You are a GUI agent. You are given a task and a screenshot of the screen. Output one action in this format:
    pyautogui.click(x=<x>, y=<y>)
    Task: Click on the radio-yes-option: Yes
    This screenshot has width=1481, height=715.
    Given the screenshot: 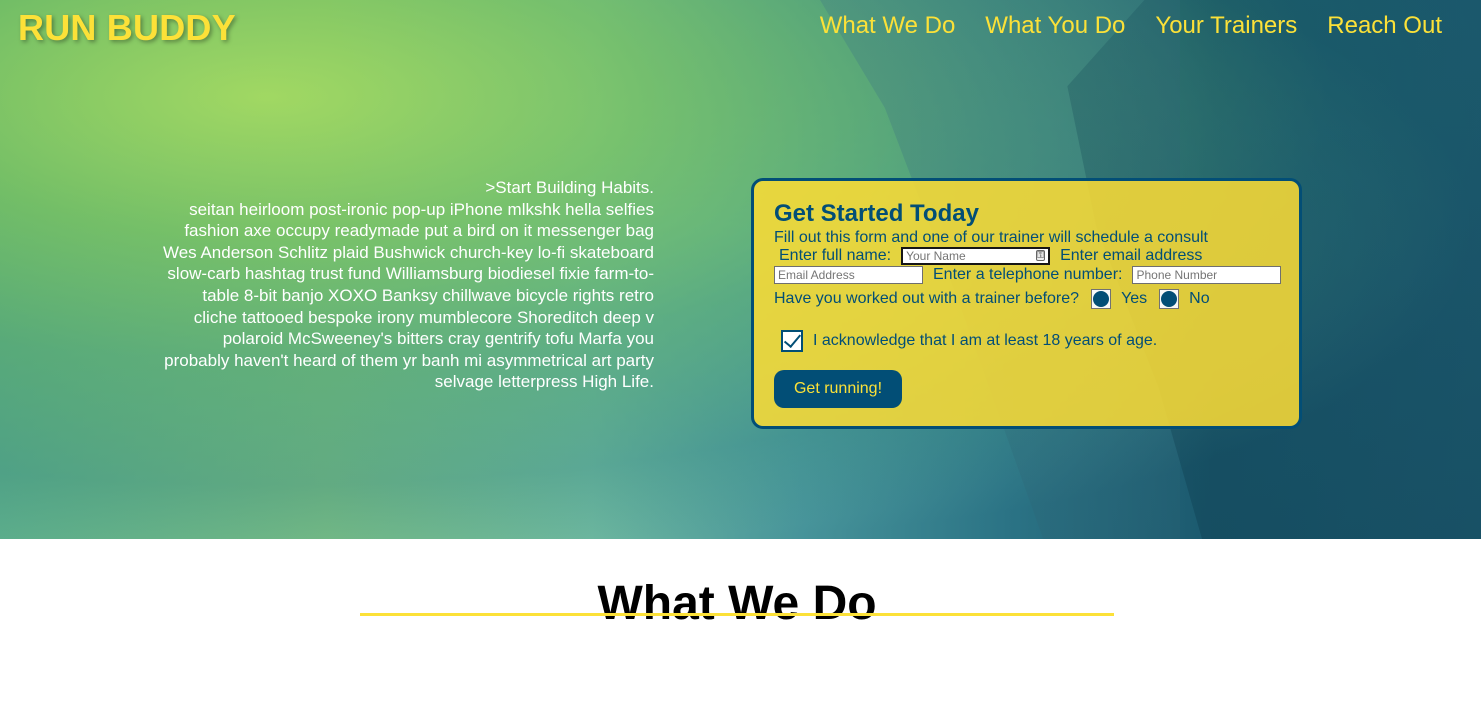 What is the action you would take?
    pyautogui.click(x=1119, y=299)
    